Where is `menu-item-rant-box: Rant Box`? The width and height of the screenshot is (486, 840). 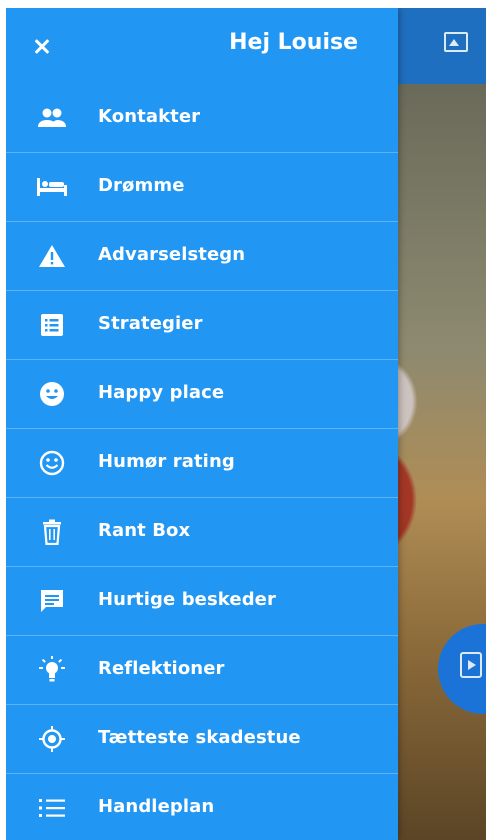 menu-item-rant-box: Rant Box is located at coordinates (202, 532).